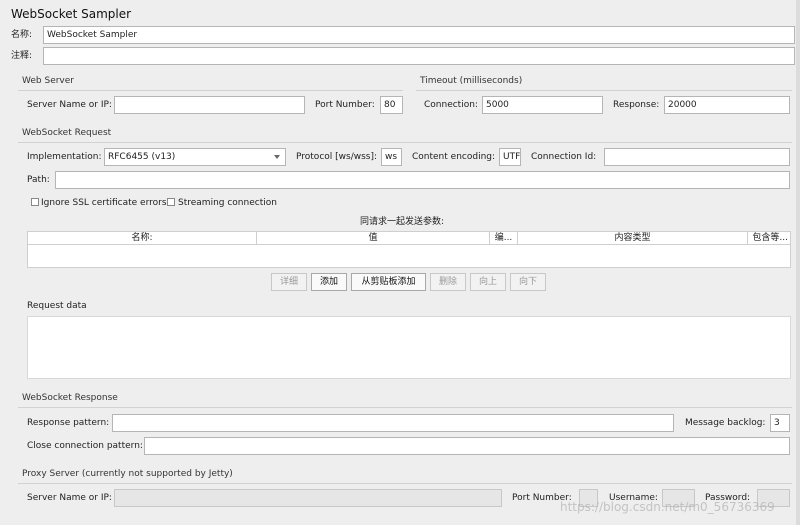 The width and height of the screenshot is (800, 525). Describe the element at coordinates (448, 282) in the screenshot. I see `delete-button: 删除` at that location.